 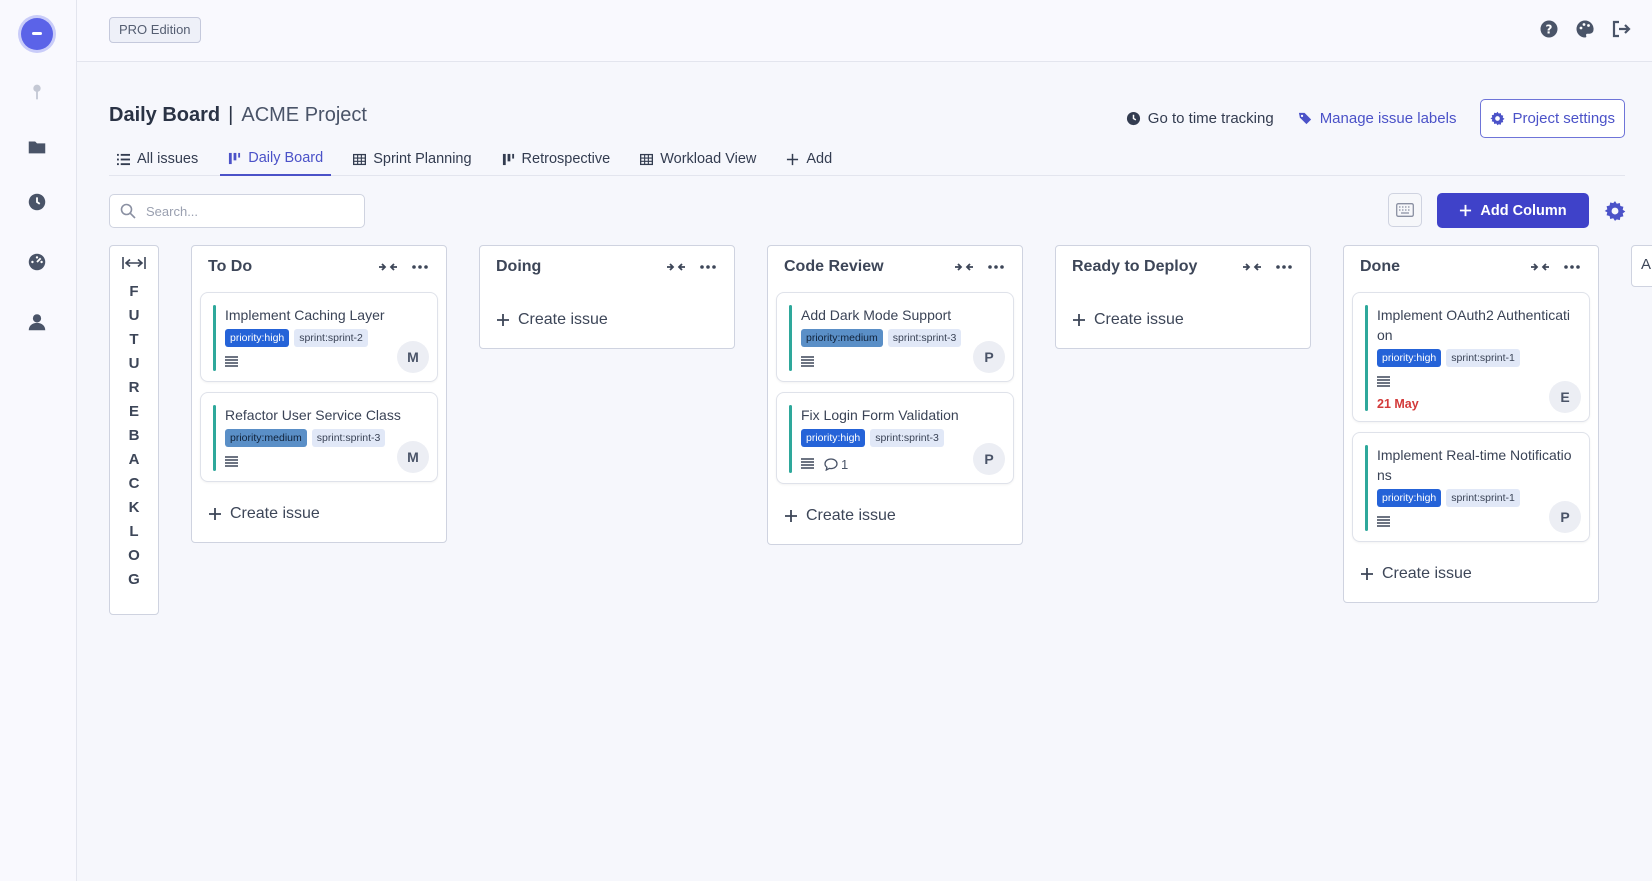 What do you see at coordinates (331, 338) in the screenshot?
I see `sprint-label: sprint:sprint-2` at bounding box center [331, 338].